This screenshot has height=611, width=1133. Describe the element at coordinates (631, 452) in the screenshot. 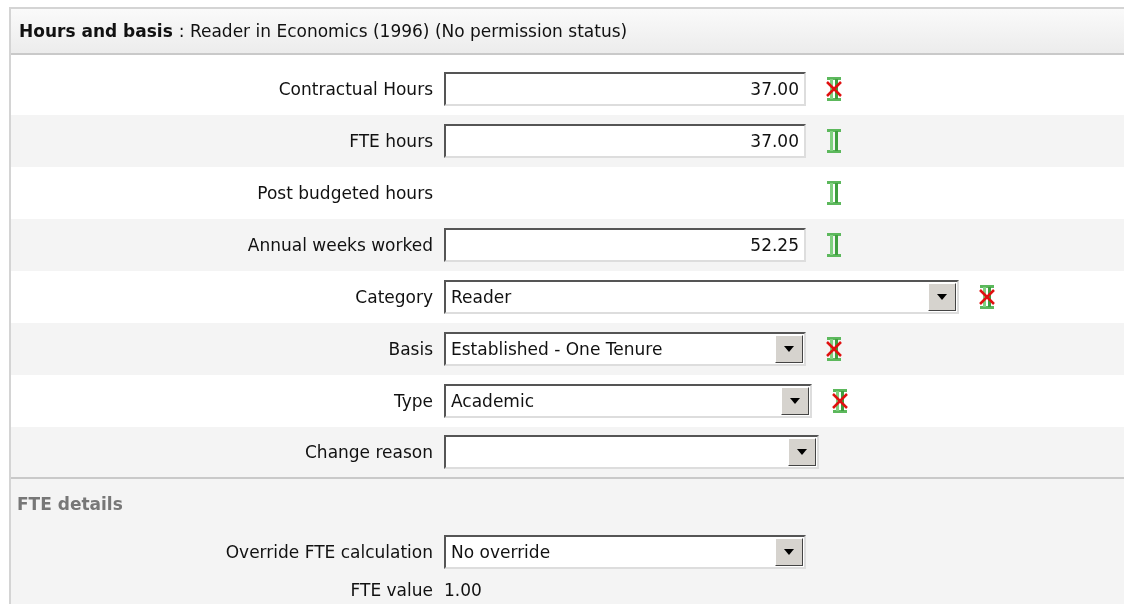

I see `dropdown-field` at that location.